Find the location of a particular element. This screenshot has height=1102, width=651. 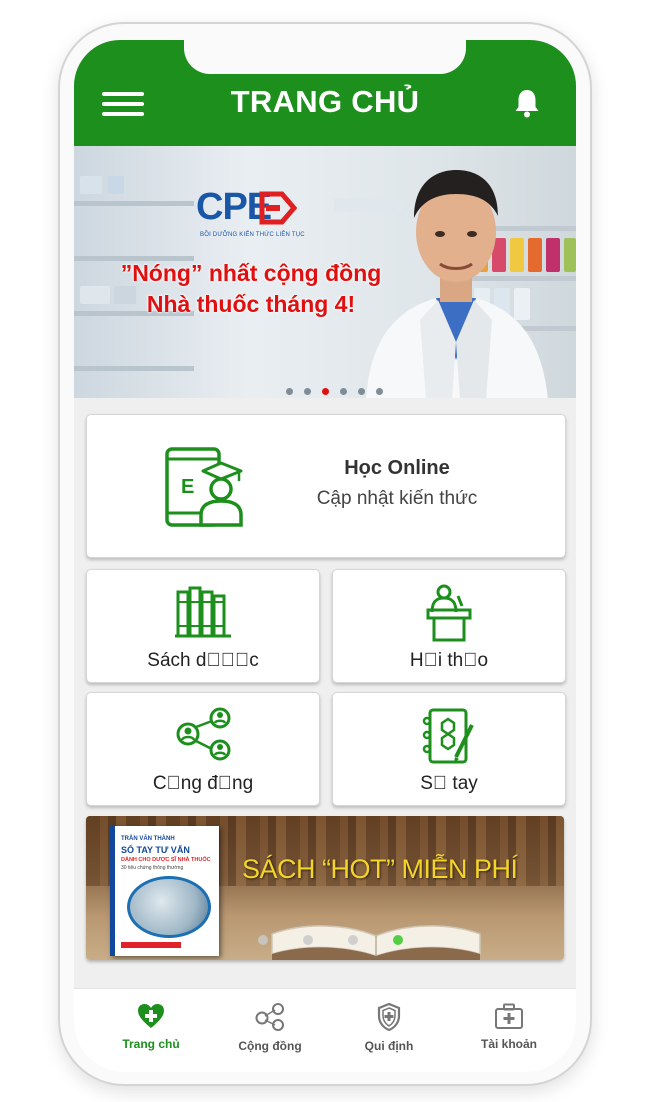

tab-account: Tài khoản is located at coordinates (509, 1027).